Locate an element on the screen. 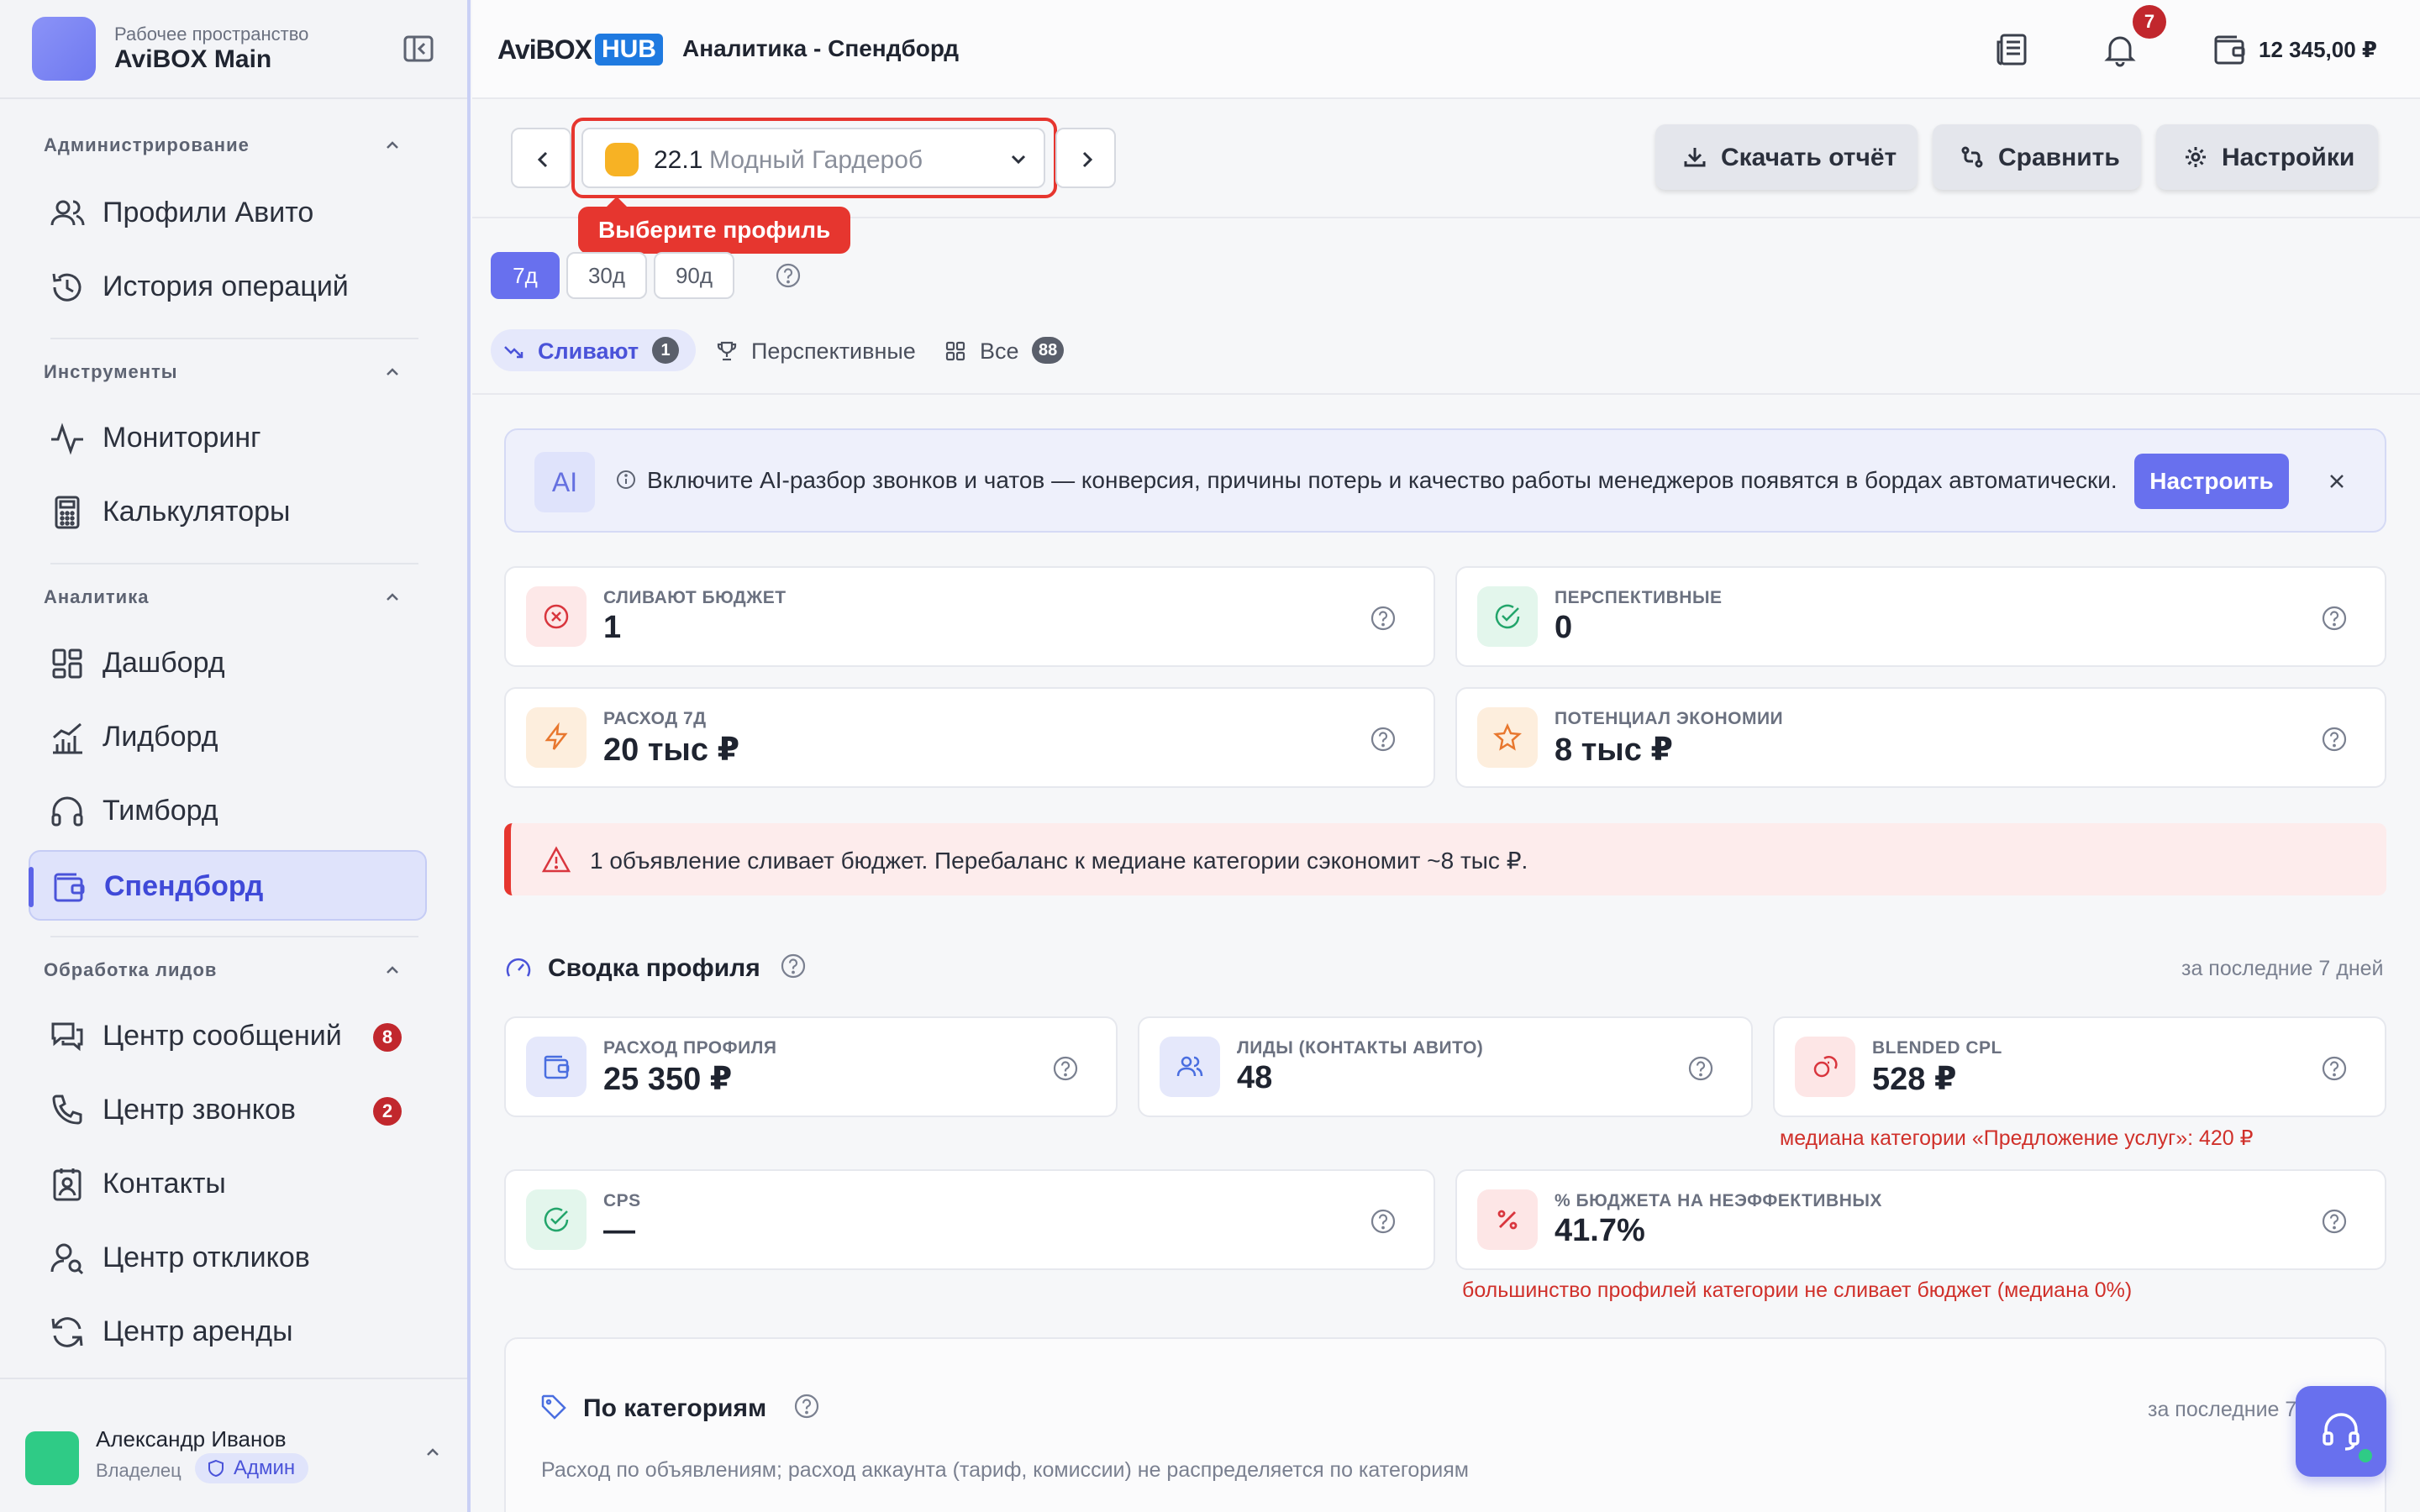  settings-label: Настройки is located at coordinates (2288, 157).